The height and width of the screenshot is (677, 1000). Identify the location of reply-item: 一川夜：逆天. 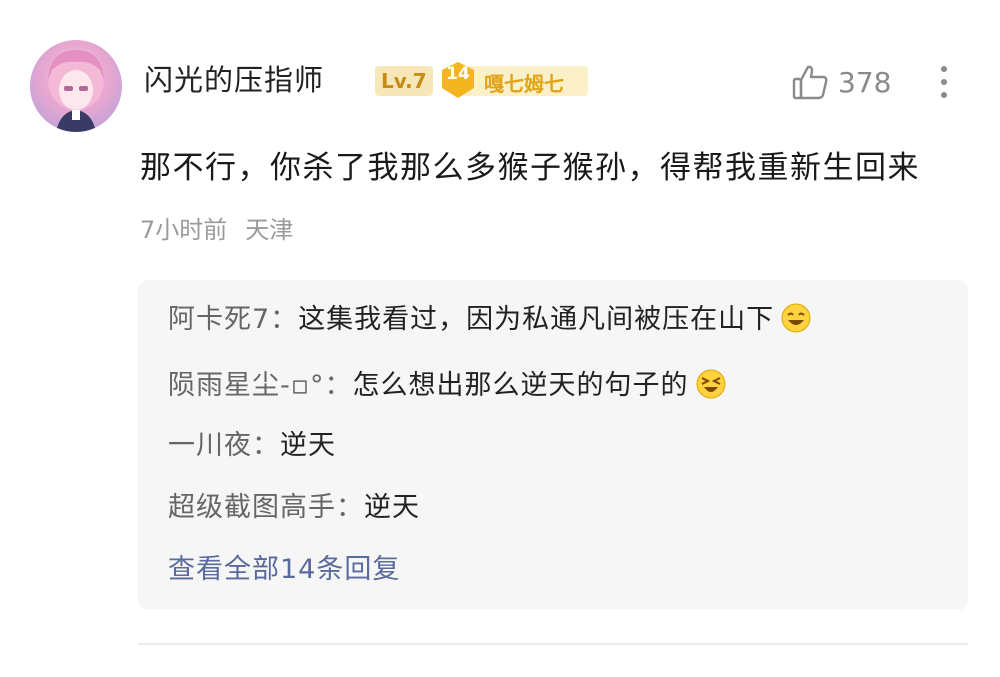
(252, 446).